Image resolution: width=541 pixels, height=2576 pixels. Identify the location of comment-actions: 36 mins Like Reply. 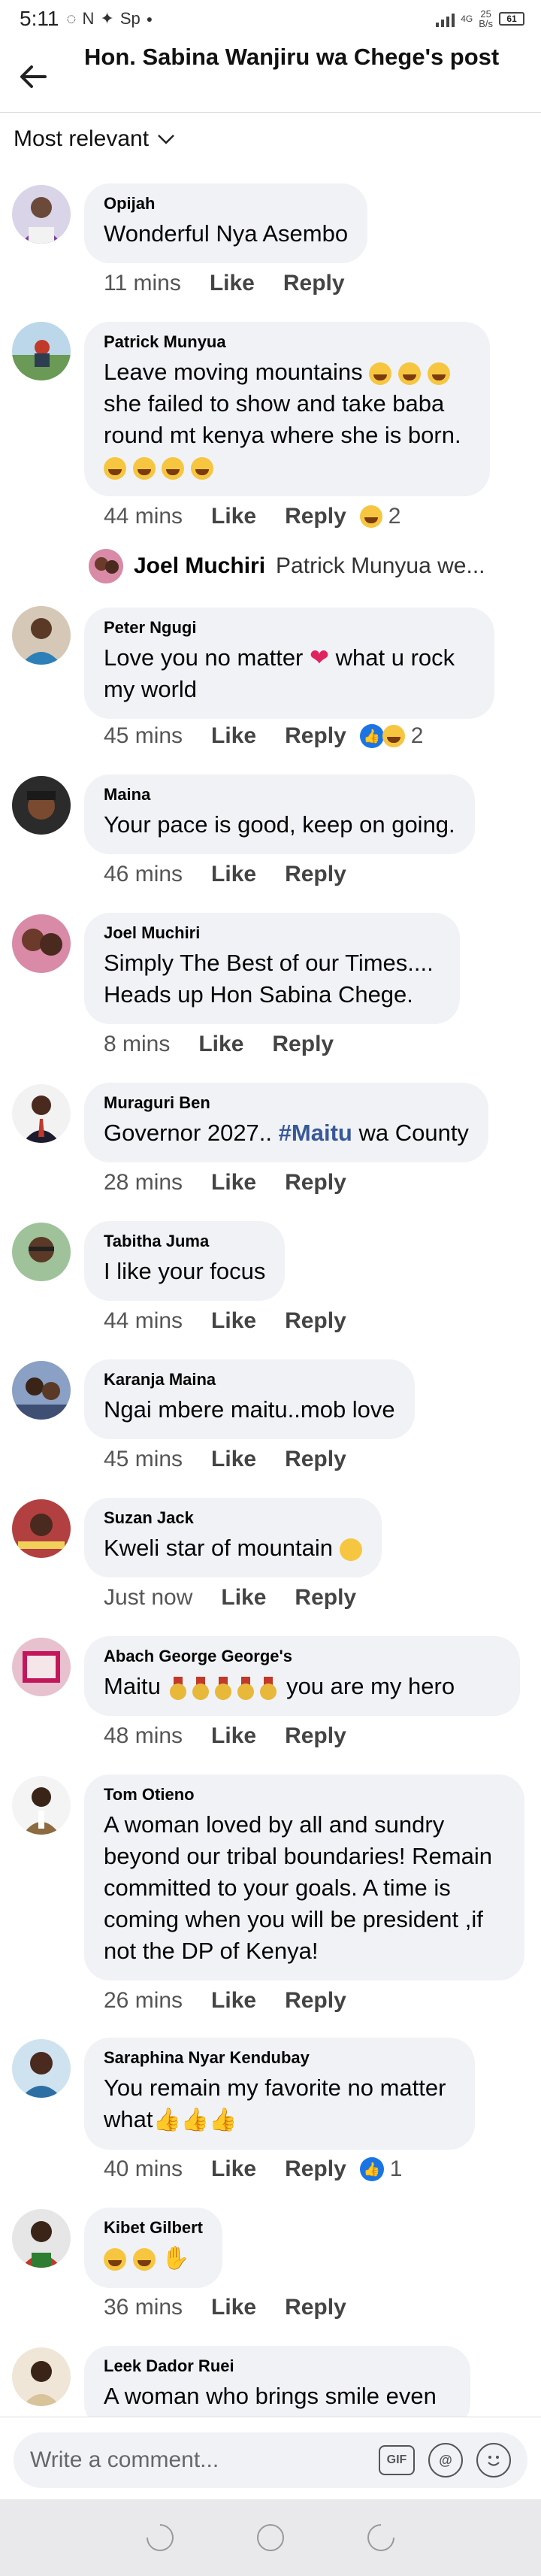
(239, 2307).